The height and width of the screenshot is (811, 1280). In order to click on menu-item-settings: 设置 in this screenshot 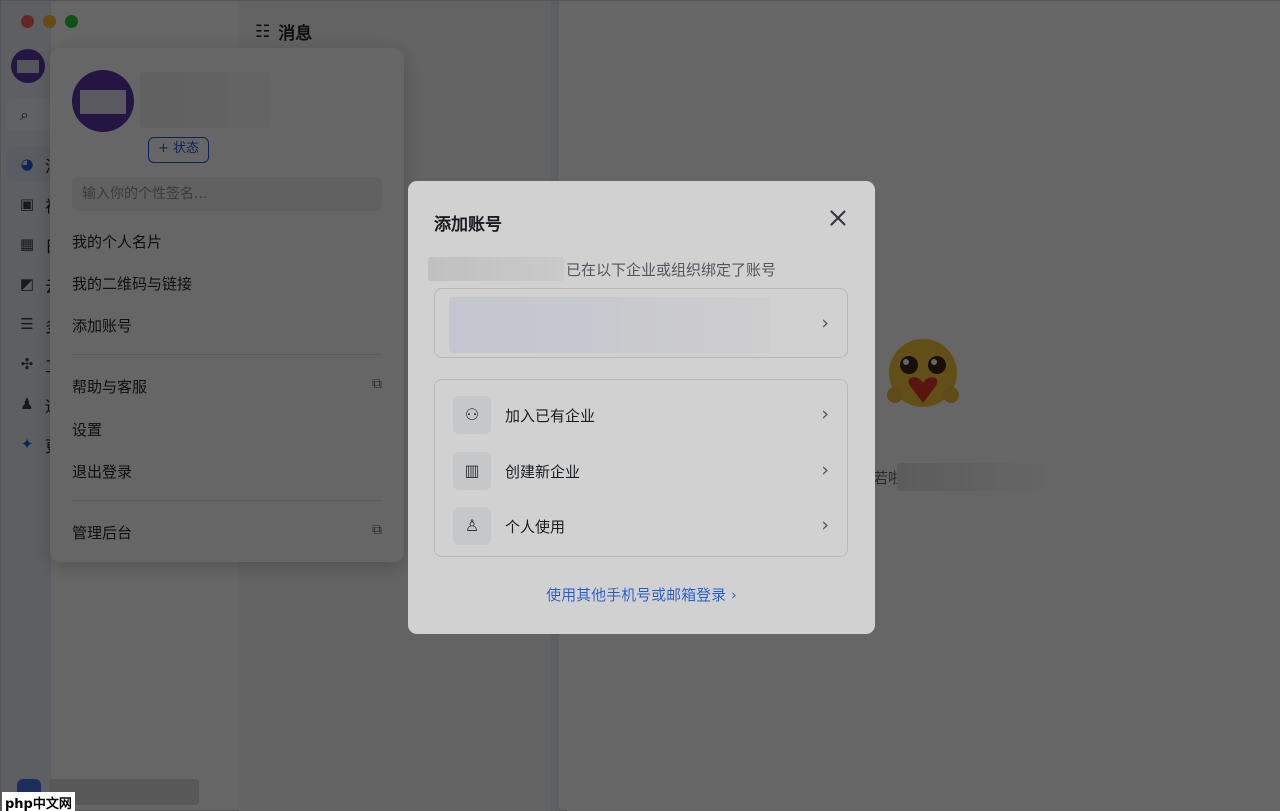, I will do `click(227, 429)`.